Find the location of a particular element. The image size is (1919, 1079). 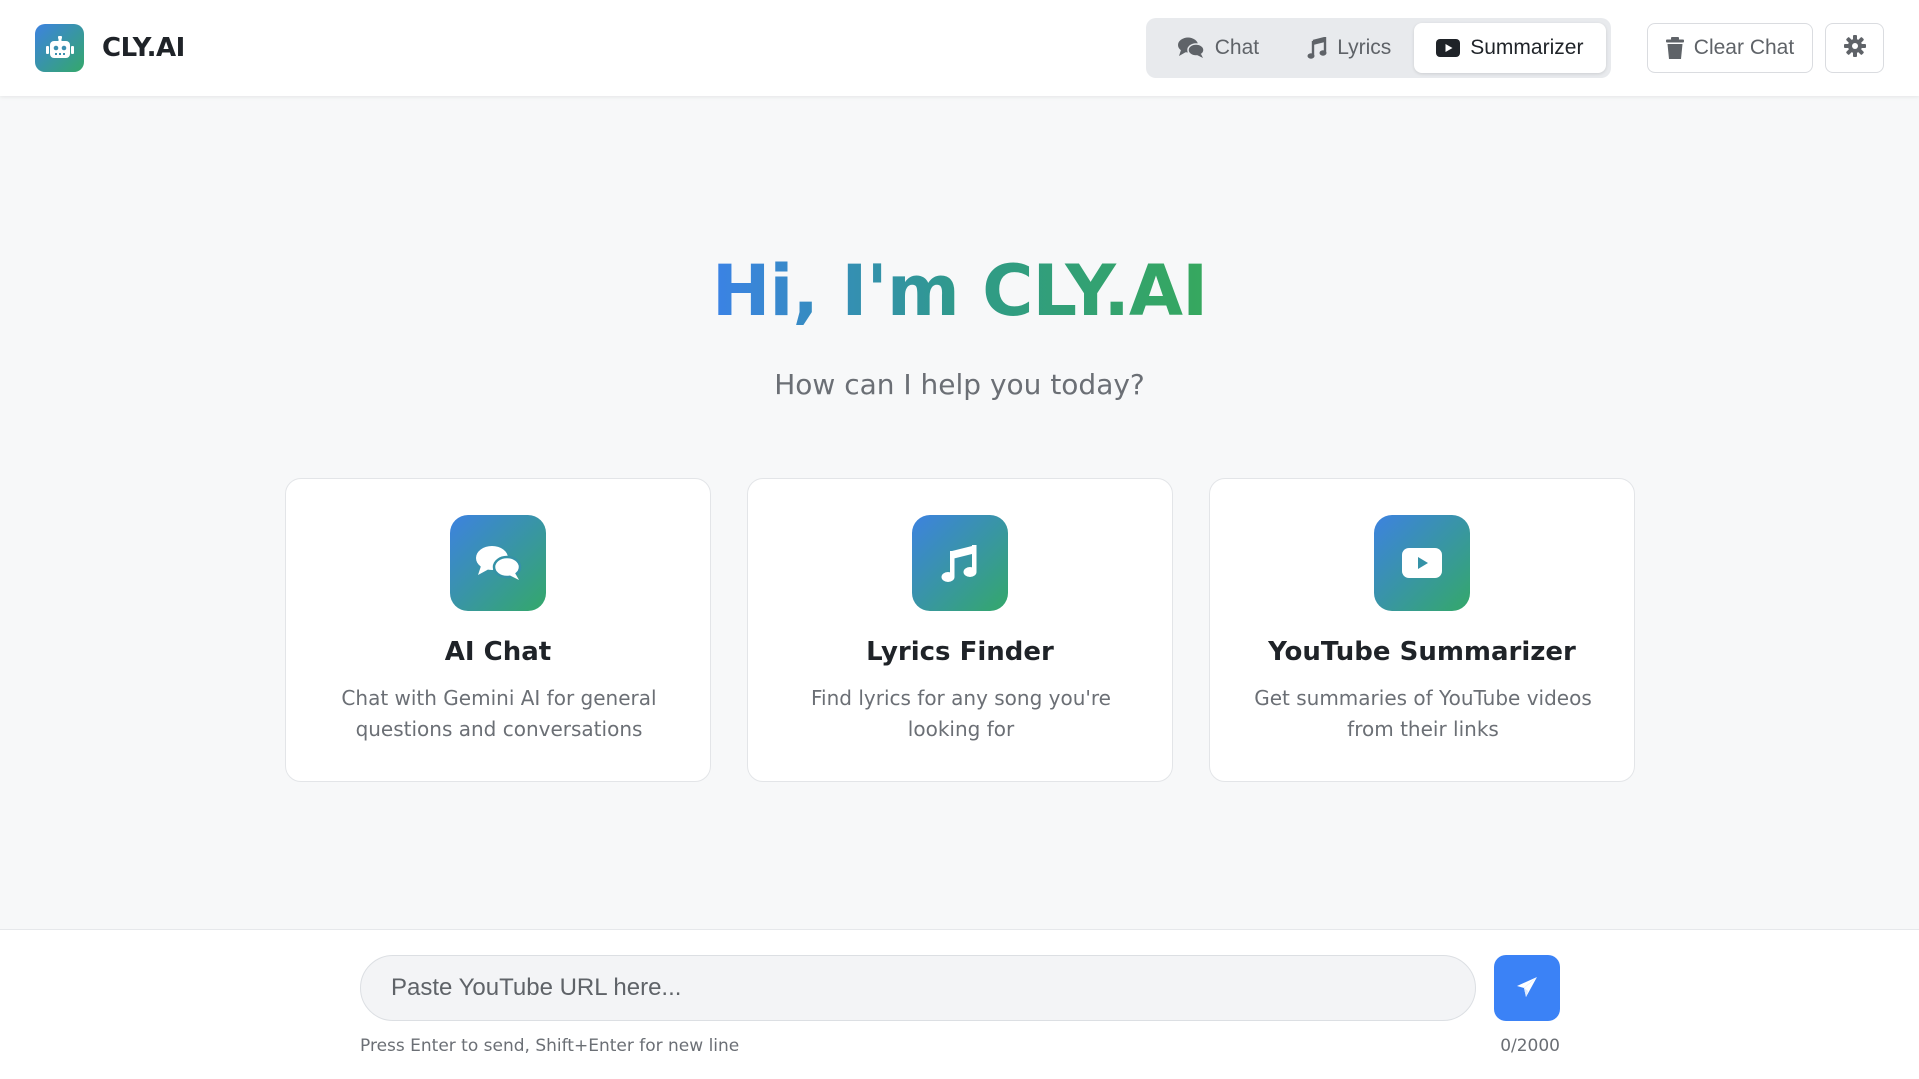

brand: CLY.AI is located at coordinates (110, 48).